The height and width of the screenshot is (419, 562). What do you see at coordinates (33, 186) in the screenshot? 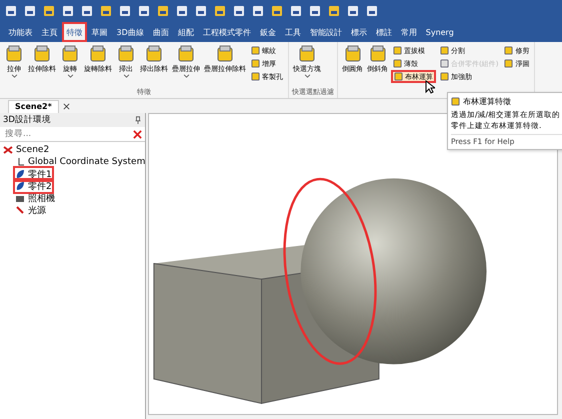
I see `tree-item: 零件2` at bounding box center [33, 186].